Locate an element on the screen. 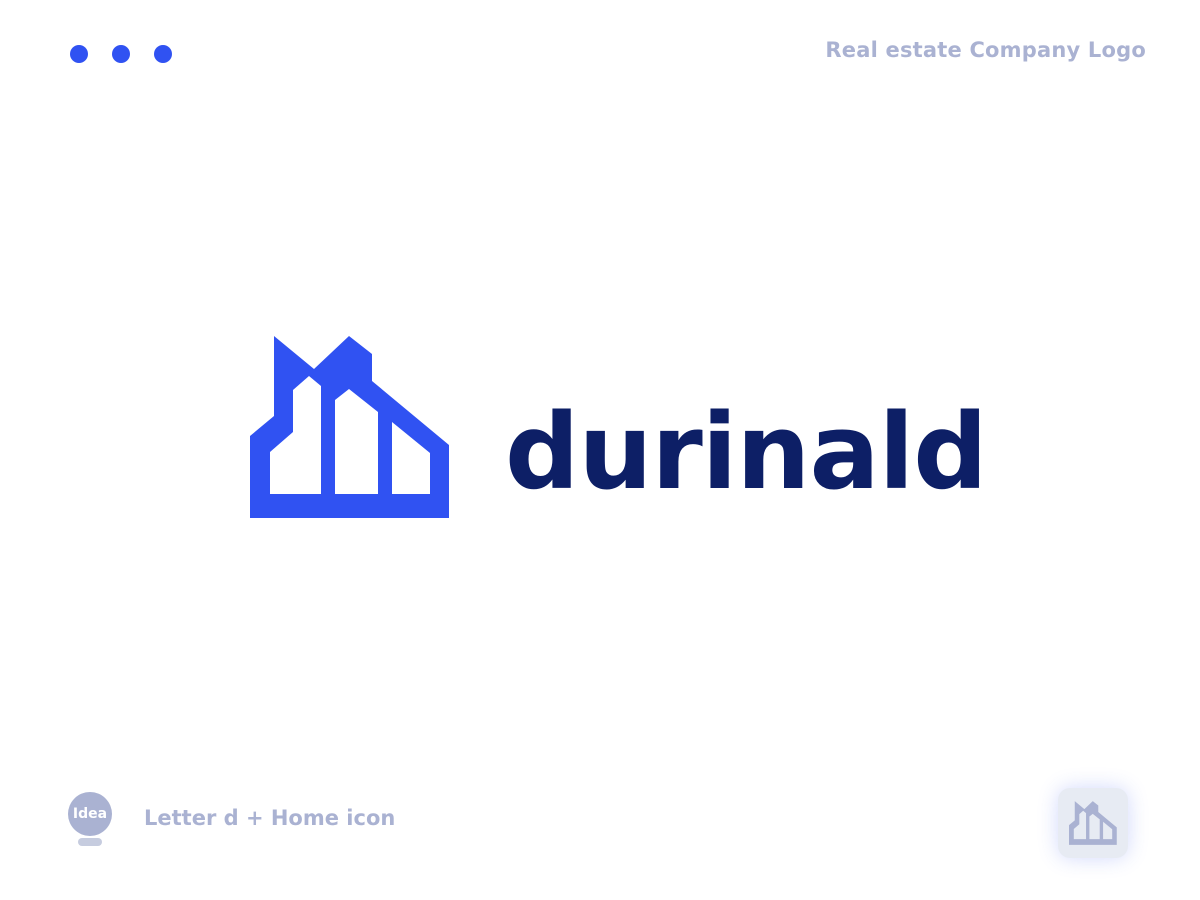 This screenshot has height=900, width=1200. top-dots is located at coordinates (121, 54).